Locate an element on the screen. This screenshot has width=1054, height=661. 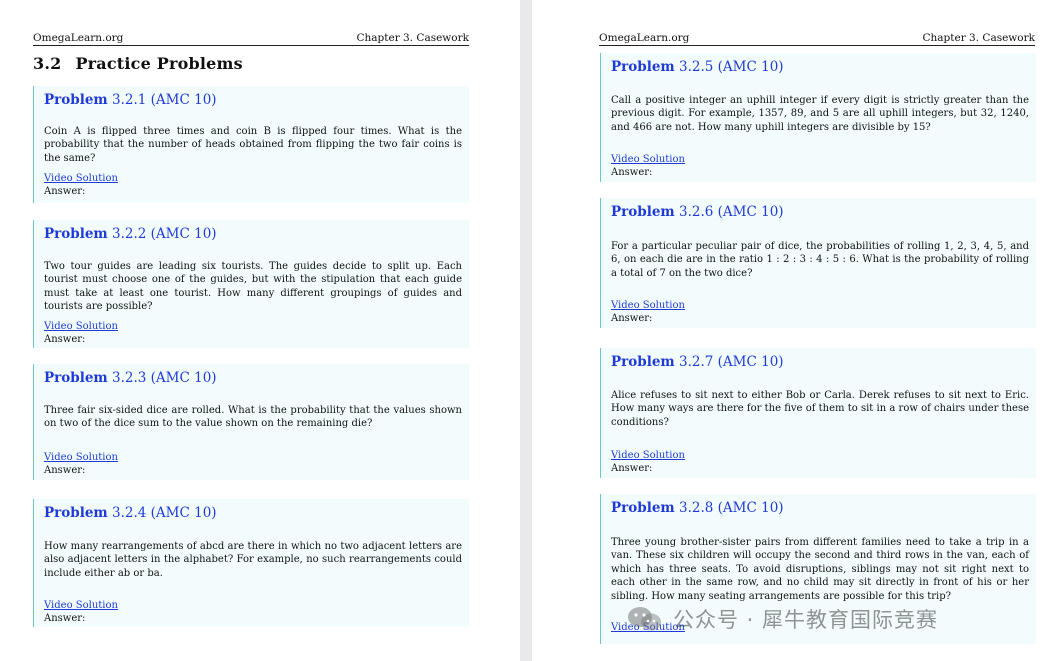
problem-title: Problem 3.2.8 (AMC 10) is located at coordinates (697, 508).